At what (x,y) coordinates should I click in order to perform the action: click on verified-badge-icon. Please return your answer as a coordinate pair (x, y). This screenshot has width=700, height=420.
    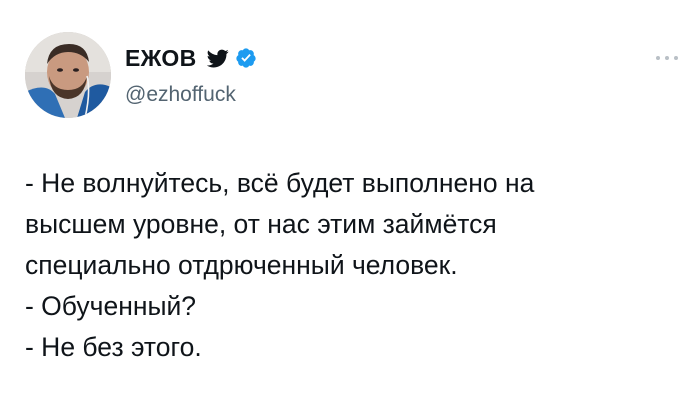
    Looking at the image, I should click on (246, 58).